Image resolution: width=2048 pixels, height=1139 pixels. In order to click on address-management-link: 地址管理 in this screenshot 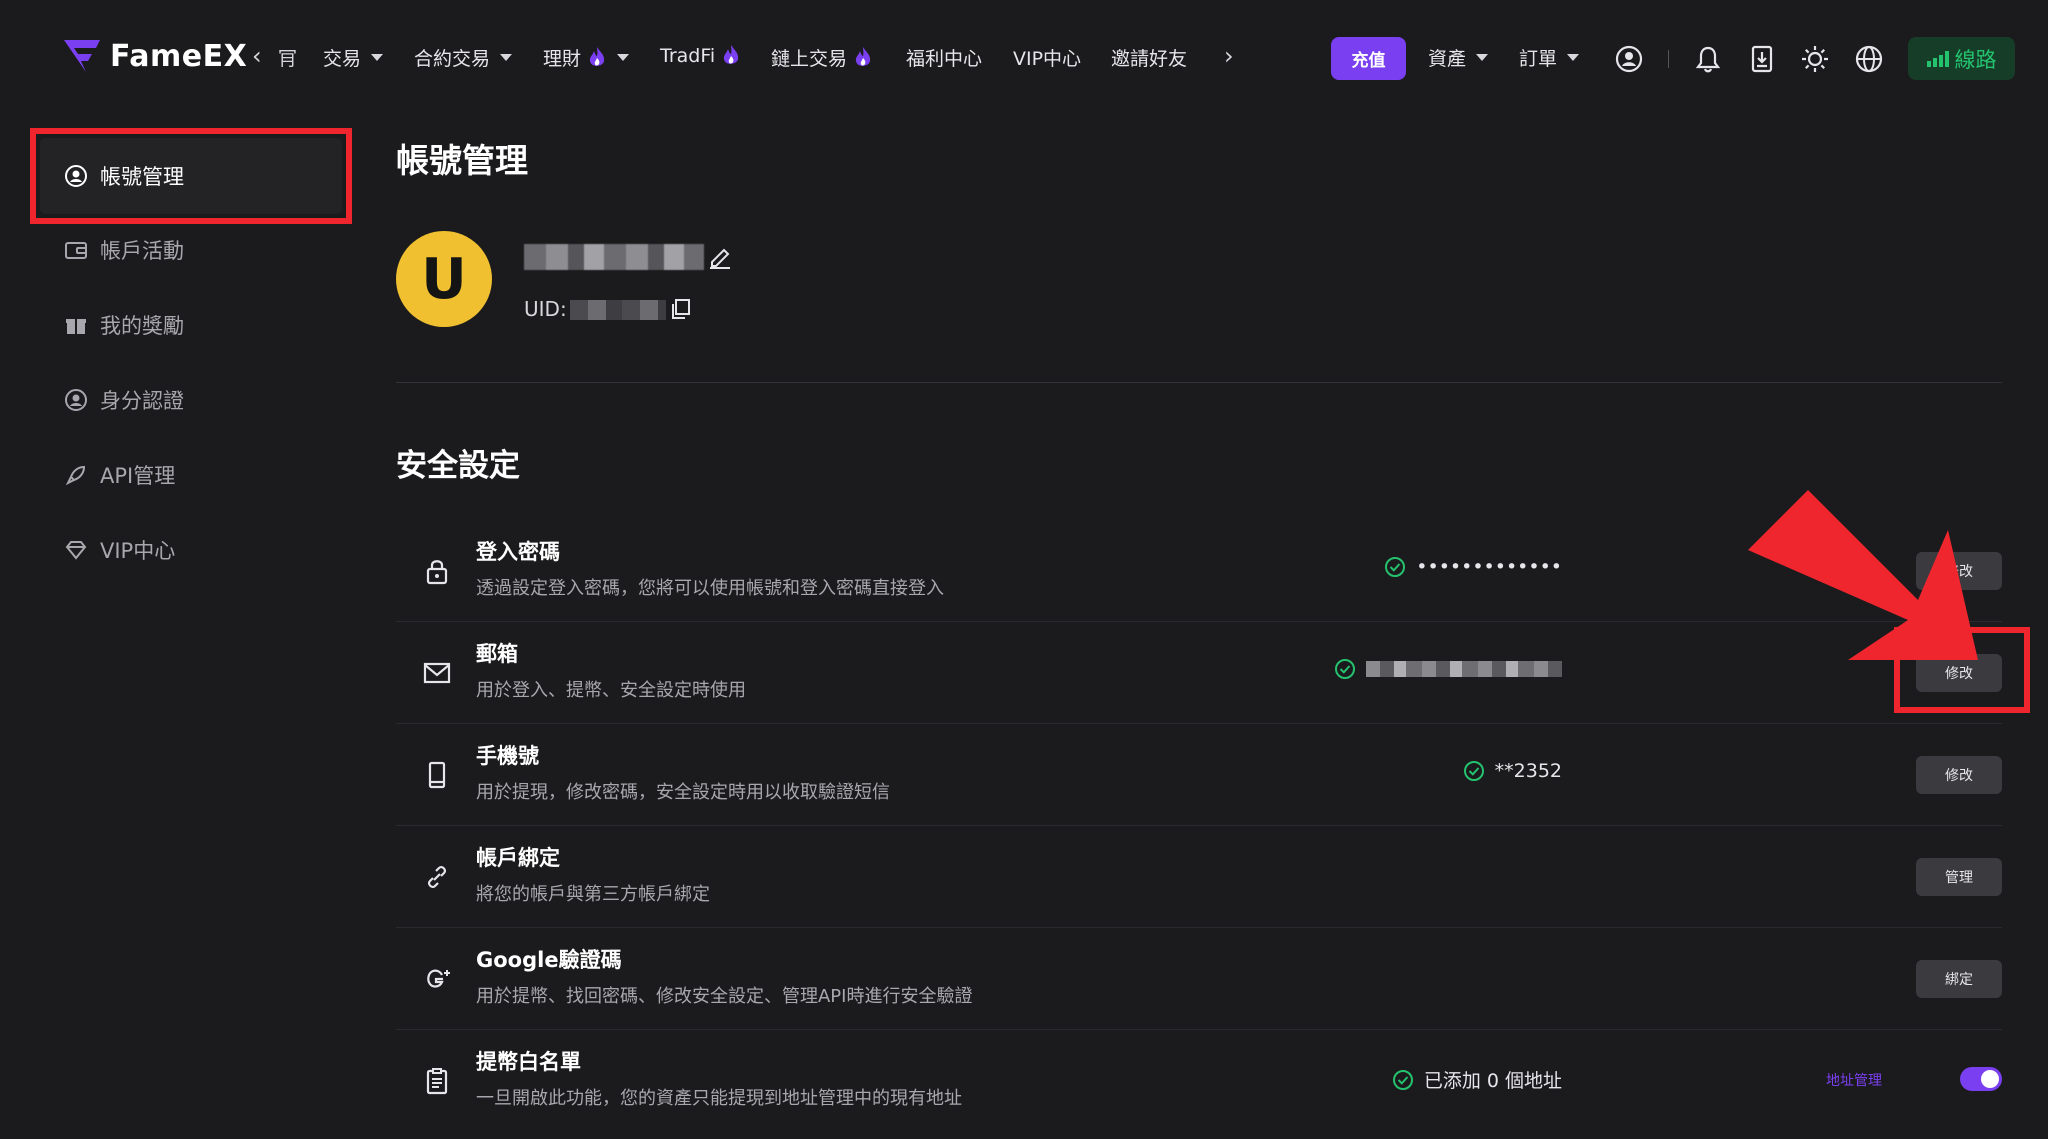, I will do `click(1854, 1080)`.